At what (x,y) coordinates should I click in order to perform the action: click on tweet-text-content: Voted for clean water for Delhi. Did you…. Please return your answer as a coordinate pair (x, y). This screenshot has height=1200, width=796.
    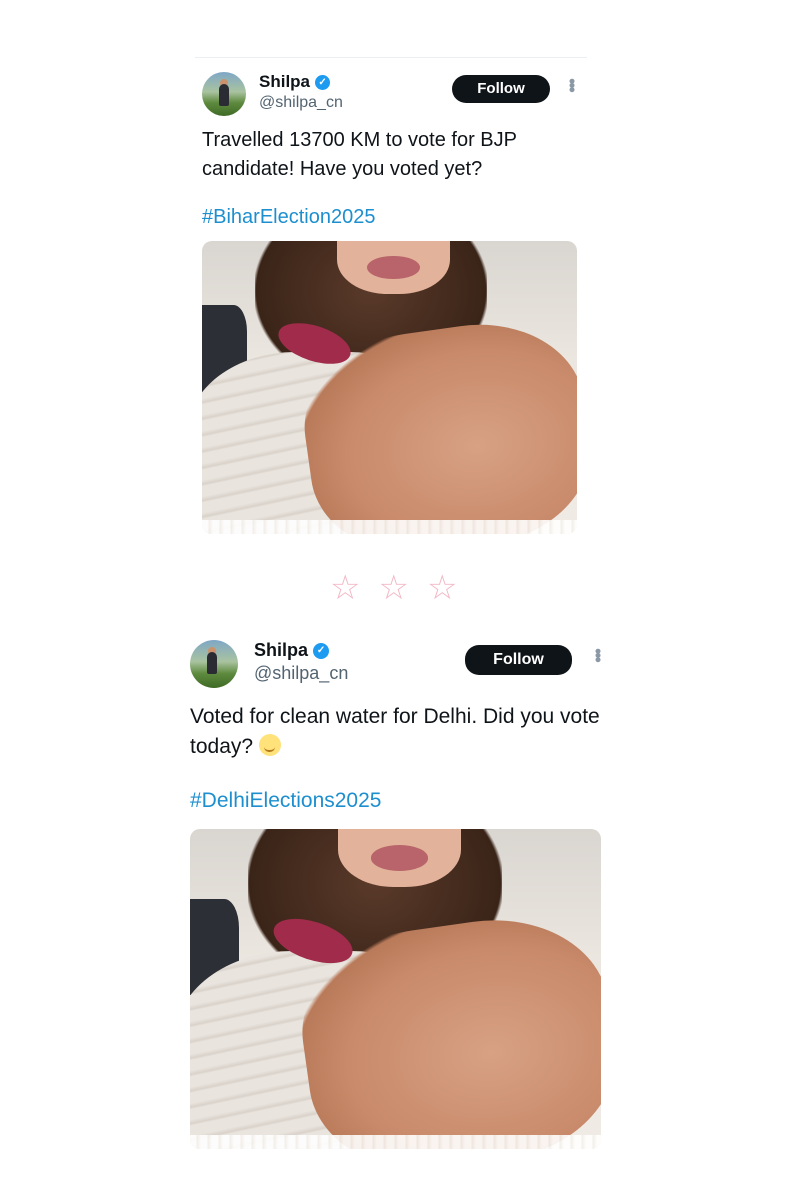
    Looking at the image, I should click on (395, 731).